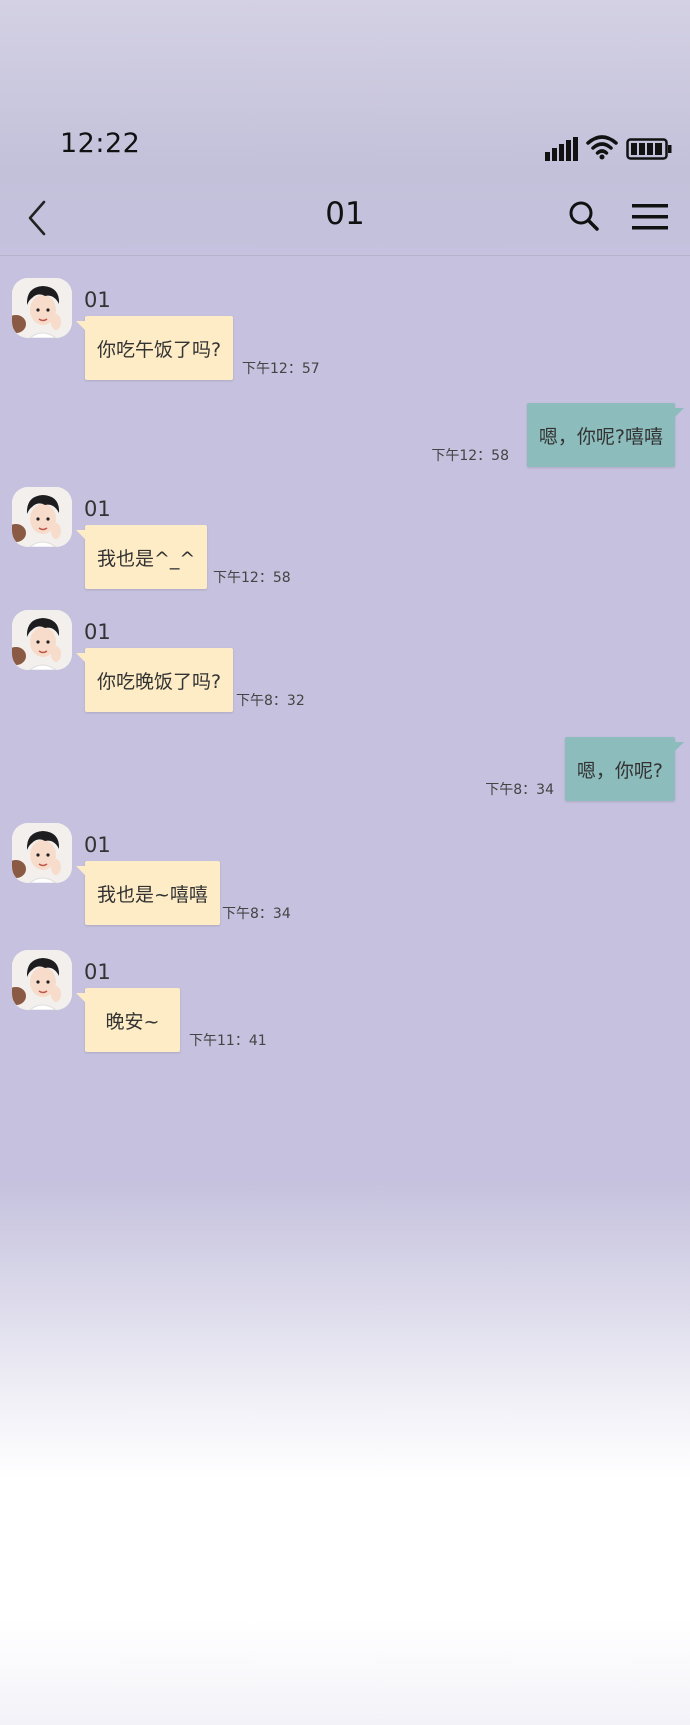 Image resolution: width=690 pixels, height=1725 pixels. I want to click on message-bubble: 晚安~, so click(128, 1020).